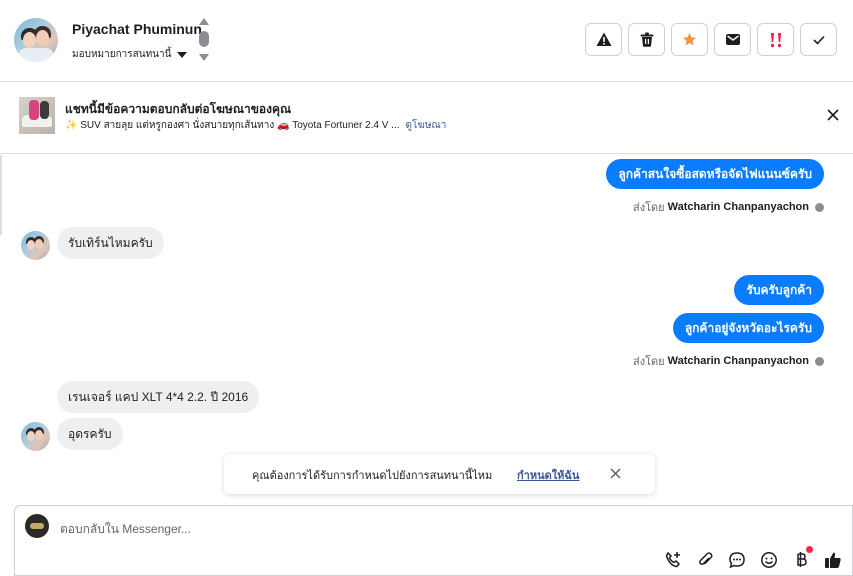 The height and width of the screenshot is (576, 853). I want to click on contact-name: Piyachat Phuminun, so click(137, 29).